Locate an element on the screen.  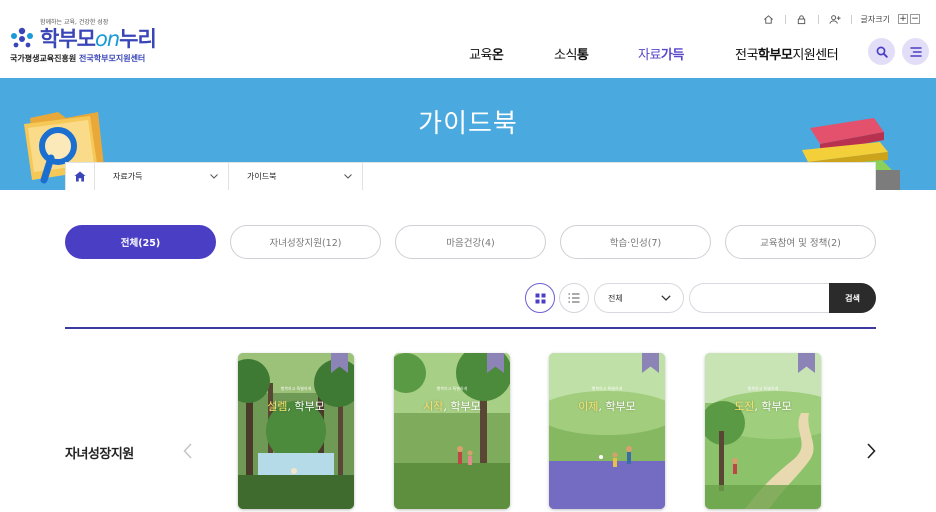
chevron-left-icon is located at coordinates (187, 451).